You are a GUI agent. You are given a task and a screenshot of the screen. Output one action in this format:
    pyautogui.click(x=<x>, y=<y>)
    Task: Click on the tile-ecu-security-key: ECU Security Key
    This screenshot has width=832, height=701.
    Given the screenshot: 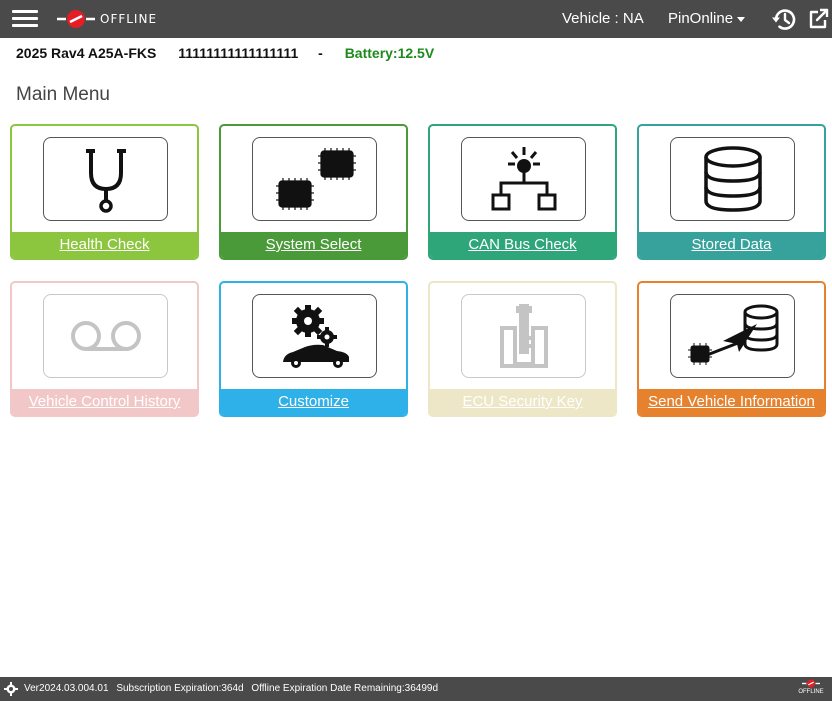 What is the action you would take?
    pyautogui.click(x=522, y=349)
    